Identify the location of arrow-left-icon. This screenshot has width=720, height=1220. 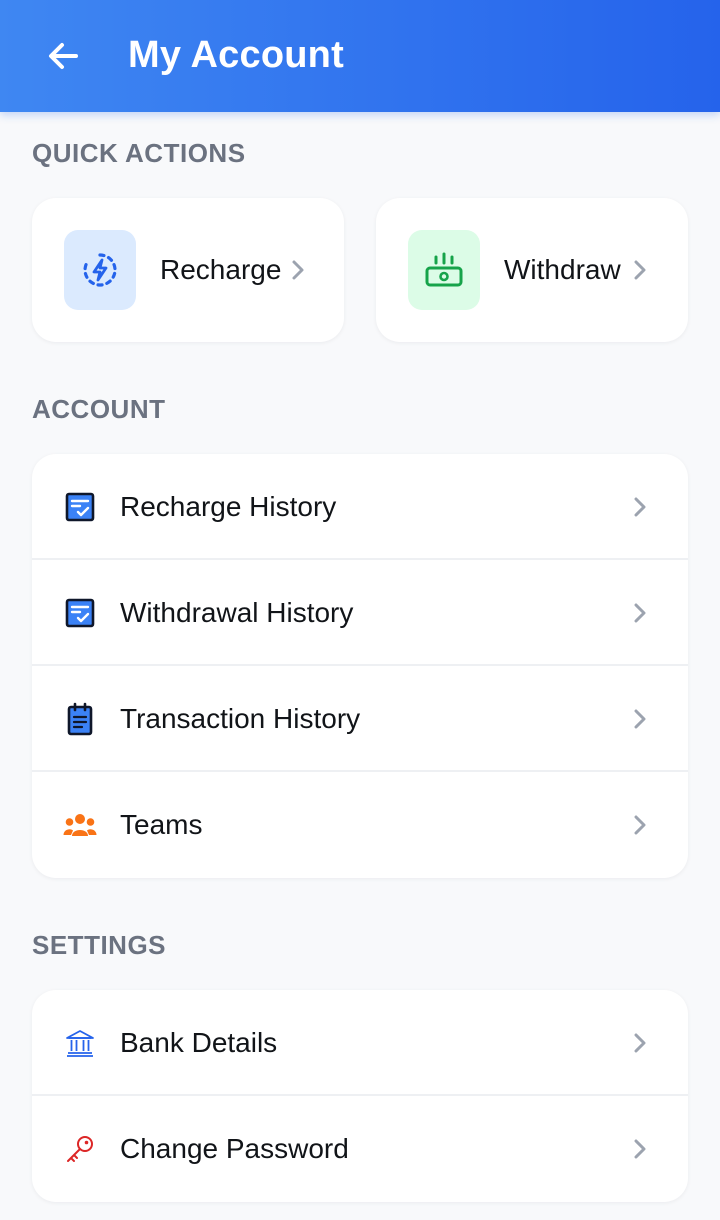
(63, 56).